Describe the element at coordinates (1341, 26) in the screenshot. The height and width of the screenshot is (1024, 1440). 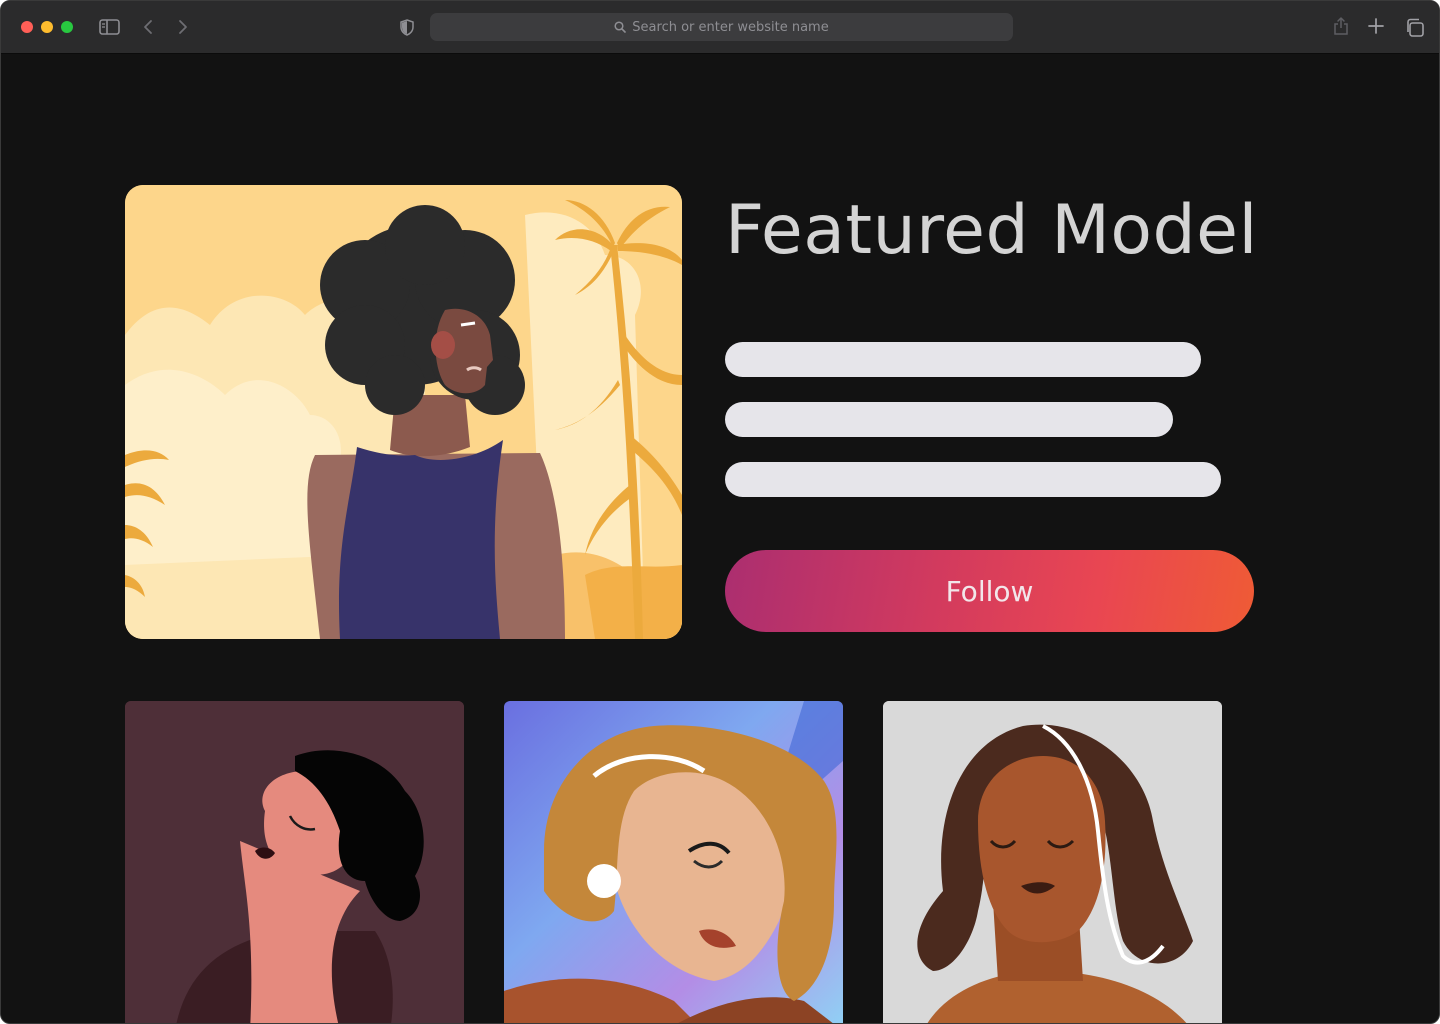
I see `share-icon` at that location.